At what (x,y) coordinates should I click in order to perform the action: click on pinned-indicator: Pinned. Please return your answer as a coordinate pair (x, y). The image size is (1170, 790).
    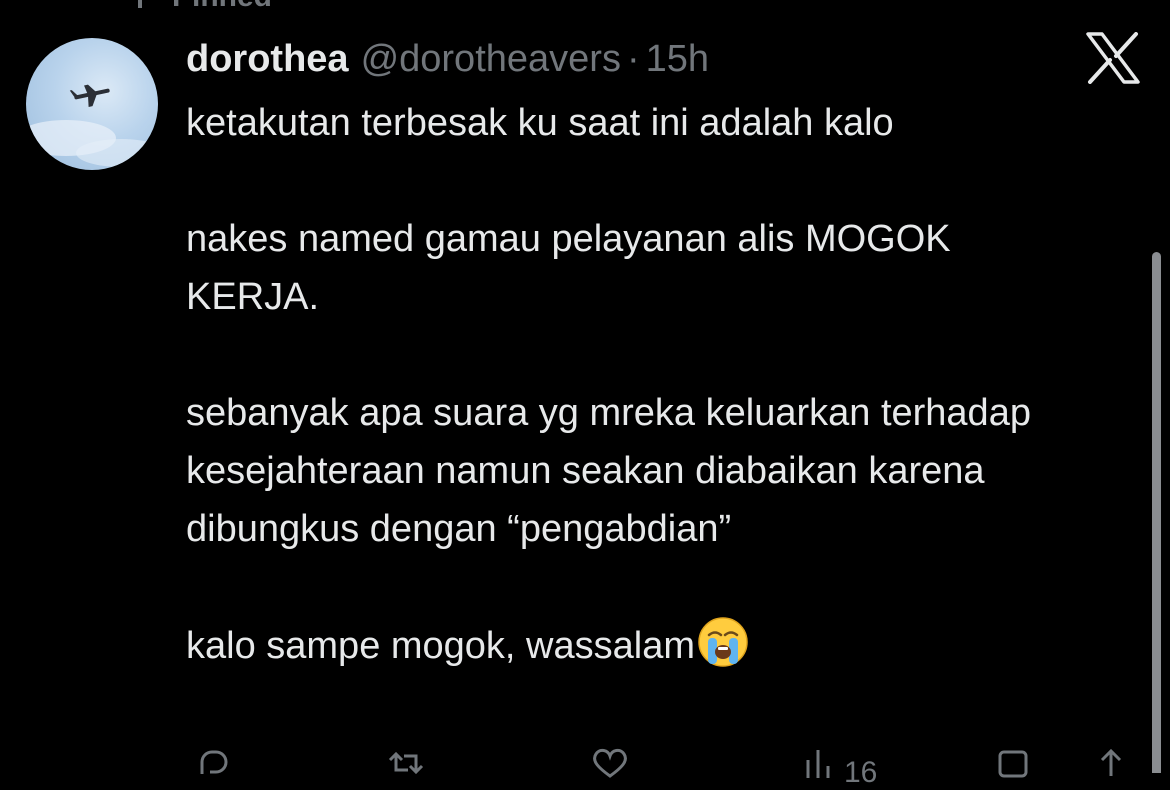
    Looking at the image, I should click on (201, 7).